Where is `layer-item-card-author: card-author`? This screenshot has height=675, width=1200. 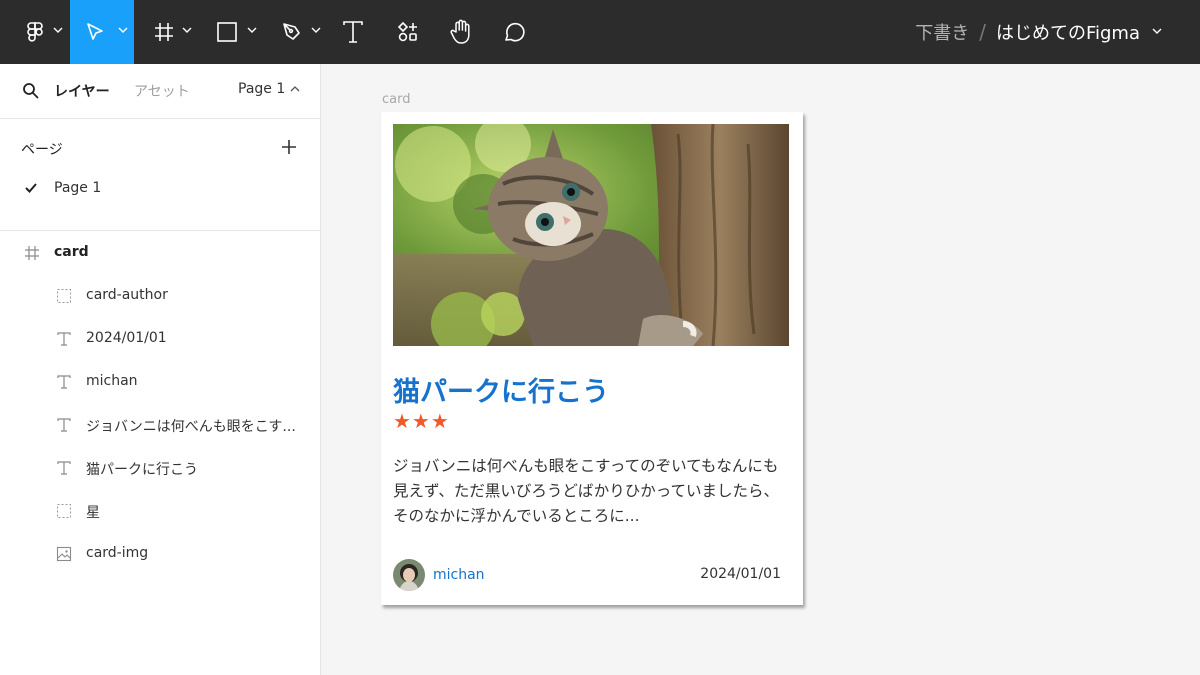 layer-item-card-author: card-author is located at coordinates (160, 296).